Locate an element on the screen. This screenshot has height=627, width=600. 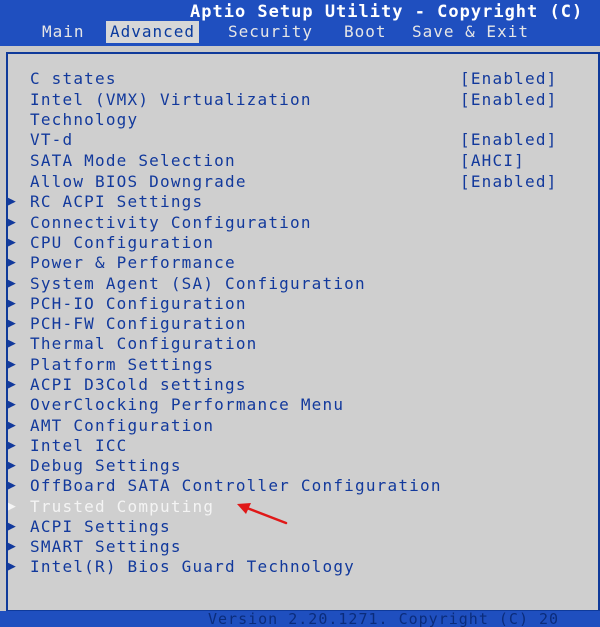
setting-label: Allow BIOS Downgrade is located at coordinates (138, 181).